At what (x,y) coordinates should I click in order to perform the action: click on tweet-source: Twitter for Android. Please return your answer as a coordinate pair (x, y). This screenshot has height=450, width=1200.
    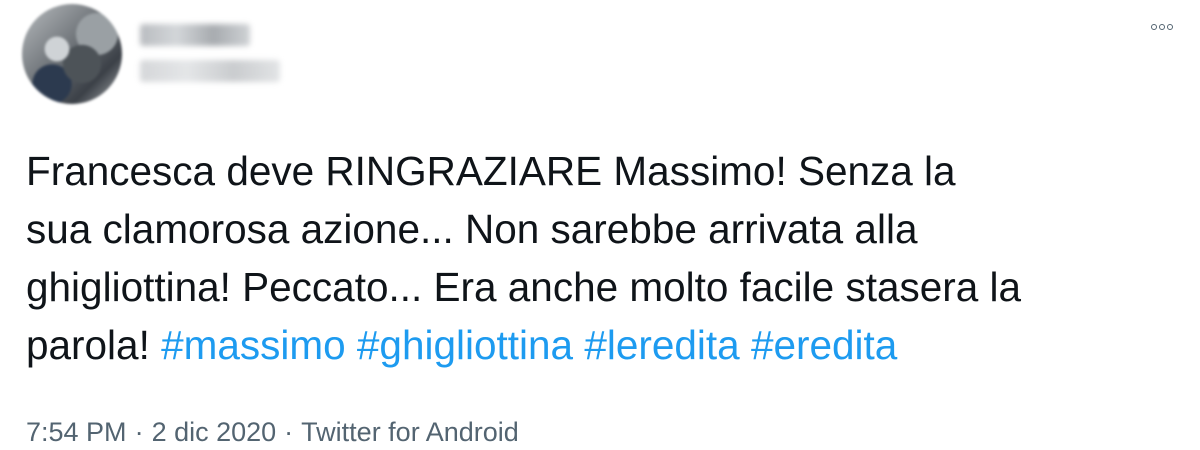
    Looking at the image, I should click on (410, 432).